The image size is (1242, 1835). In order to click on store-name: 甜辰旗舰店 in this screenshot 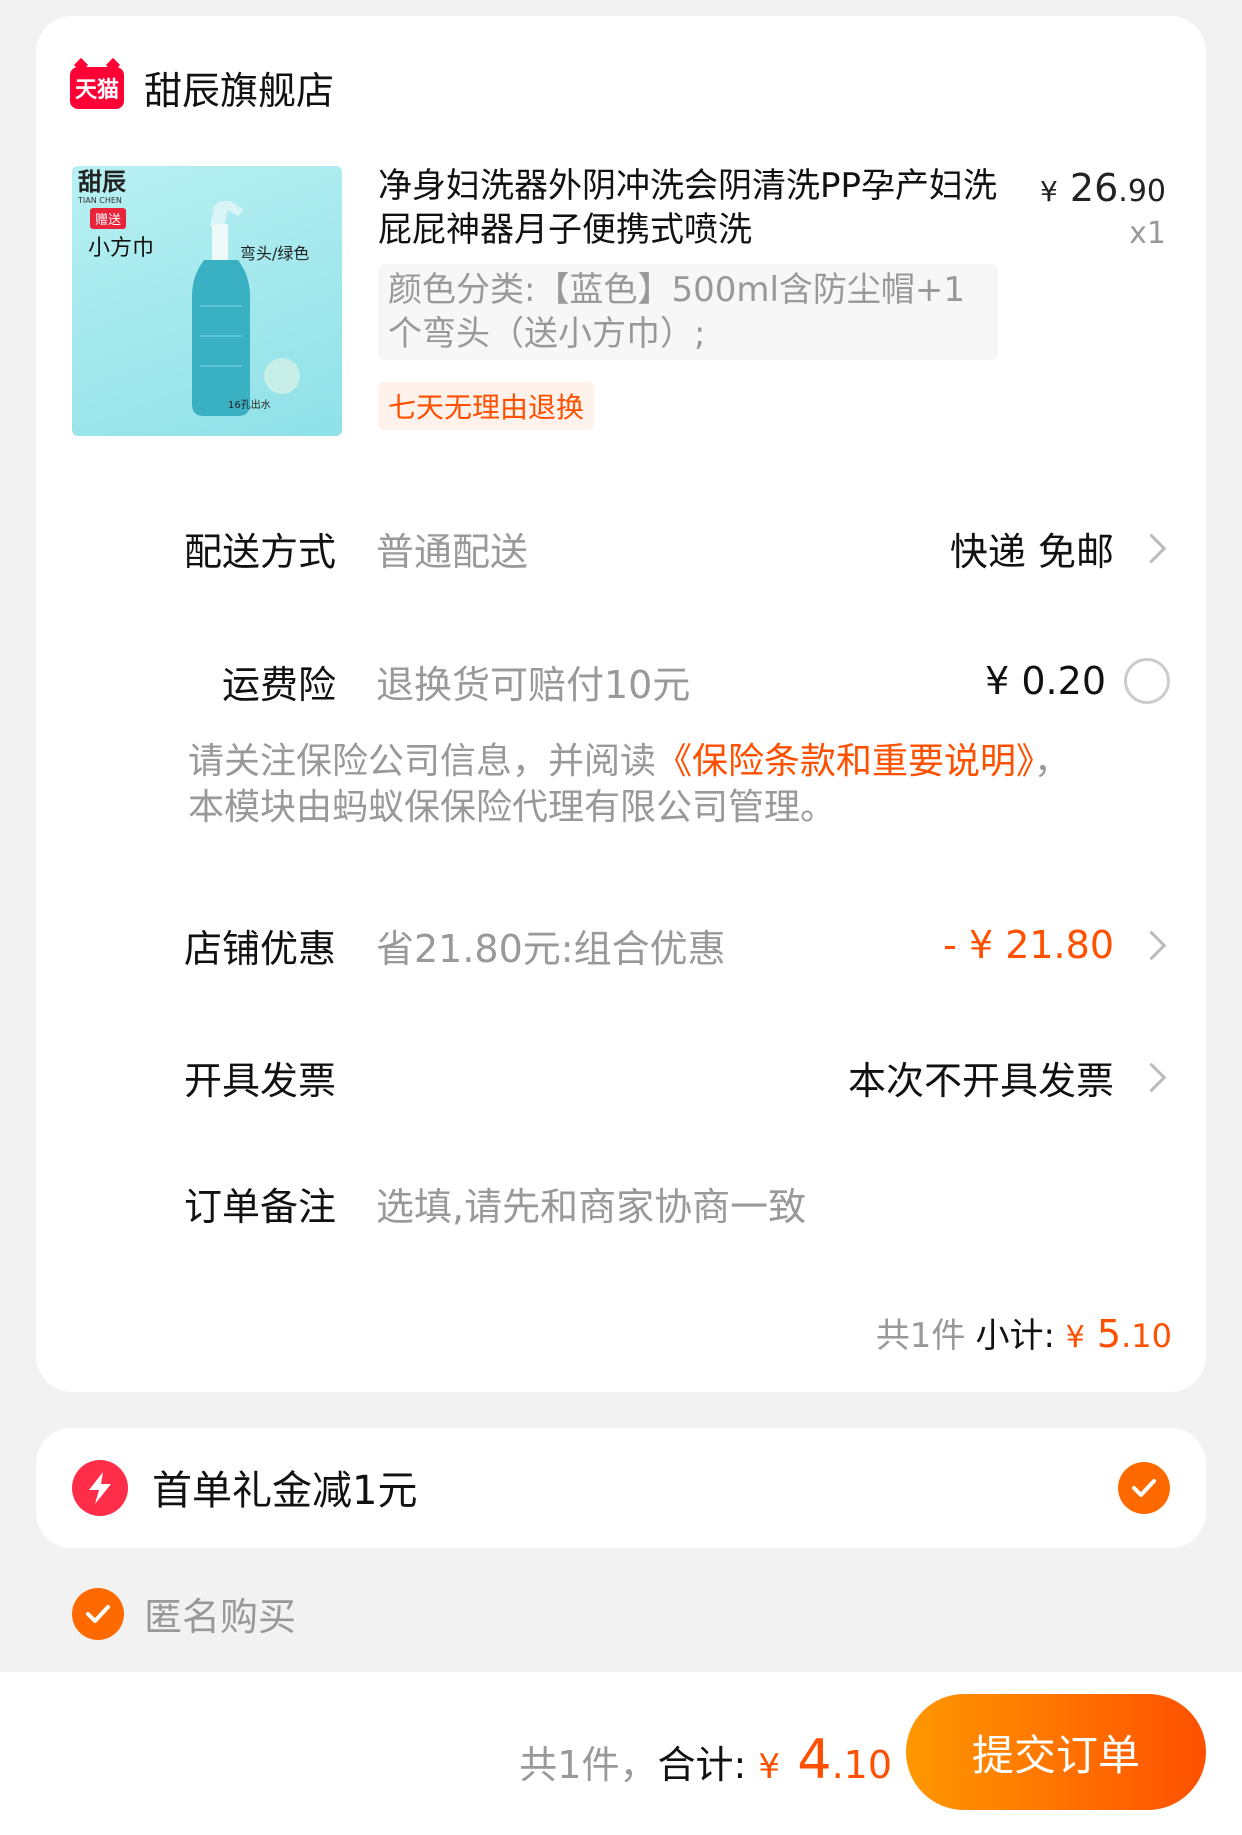, I will do `click(239, 87)`.